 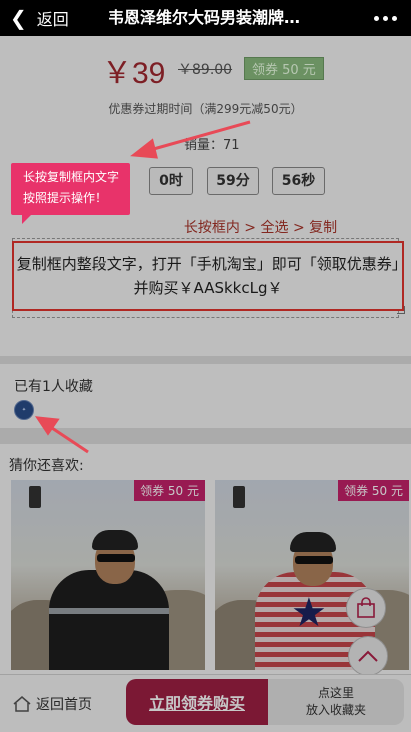 What do you see at coordinates (205, 396) in the screenshot?
I see `collect-section: 已有1人收藏 ✦` at bounding box center [205, 396].